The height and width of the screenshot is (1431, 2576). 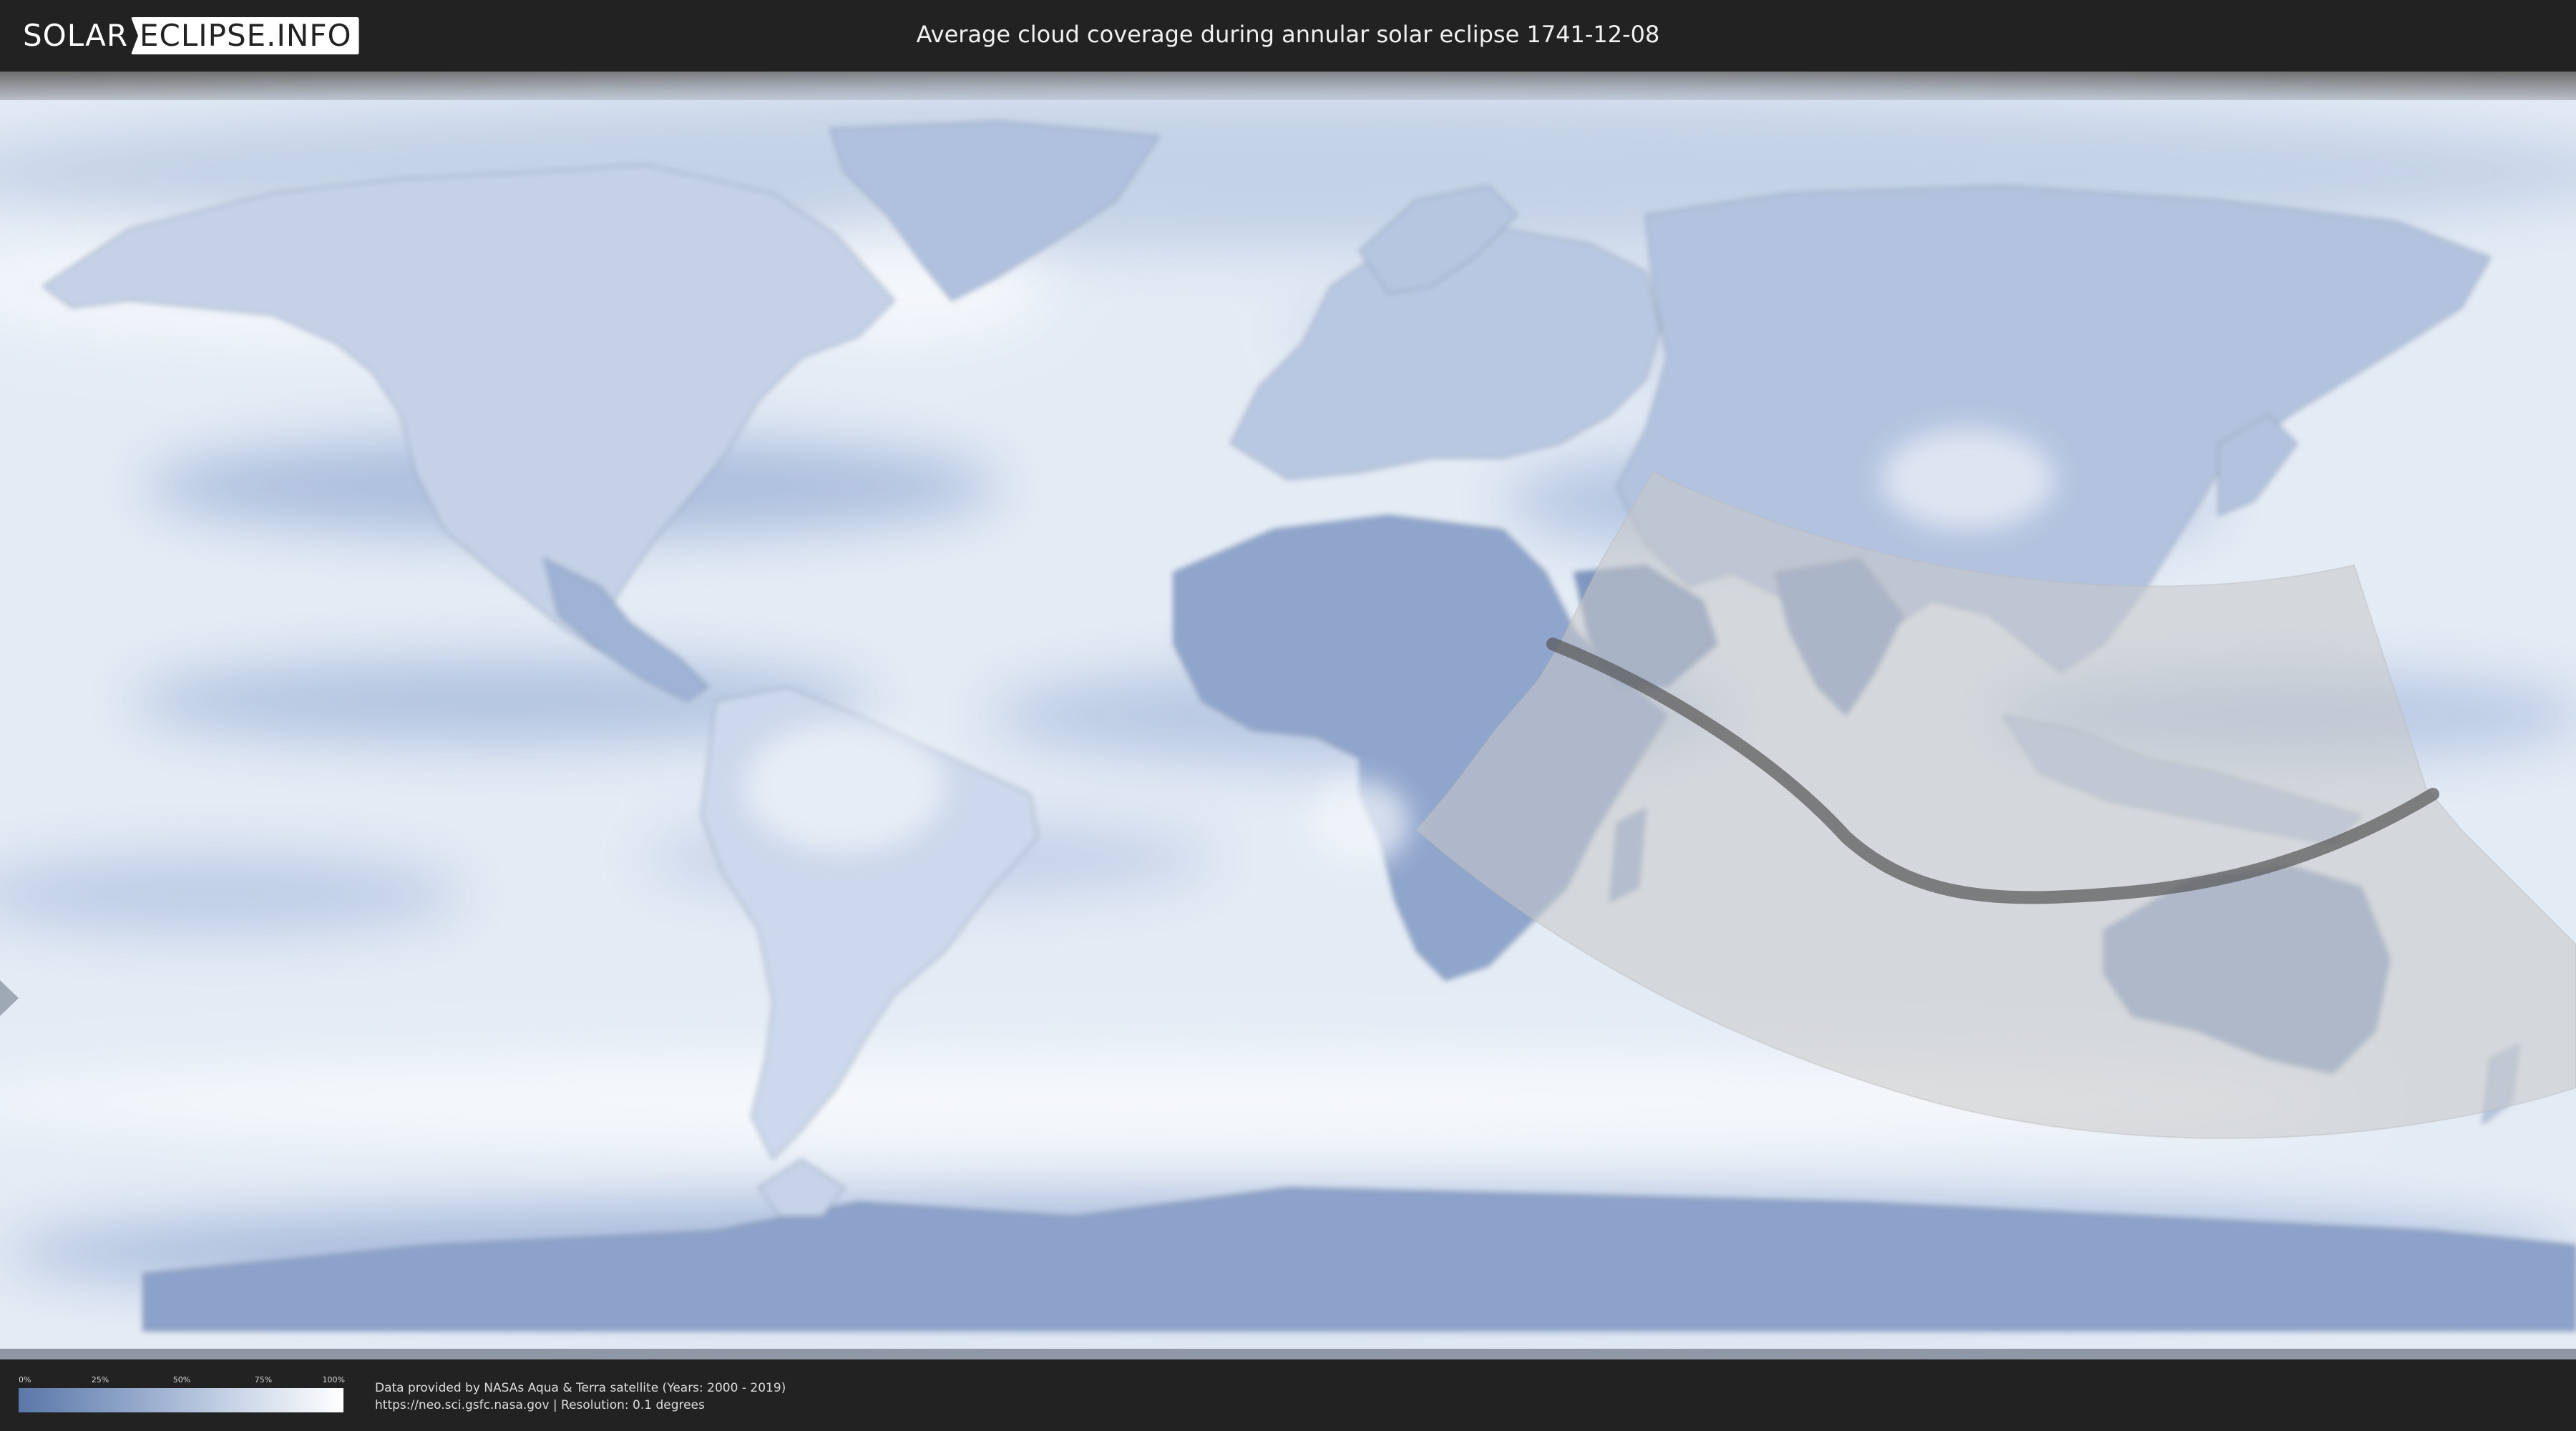 What do you see at coordinates (100, 1379) in the screenshot?
I see `legend-tick-25: 25%` at bounding box center [100, 1379].